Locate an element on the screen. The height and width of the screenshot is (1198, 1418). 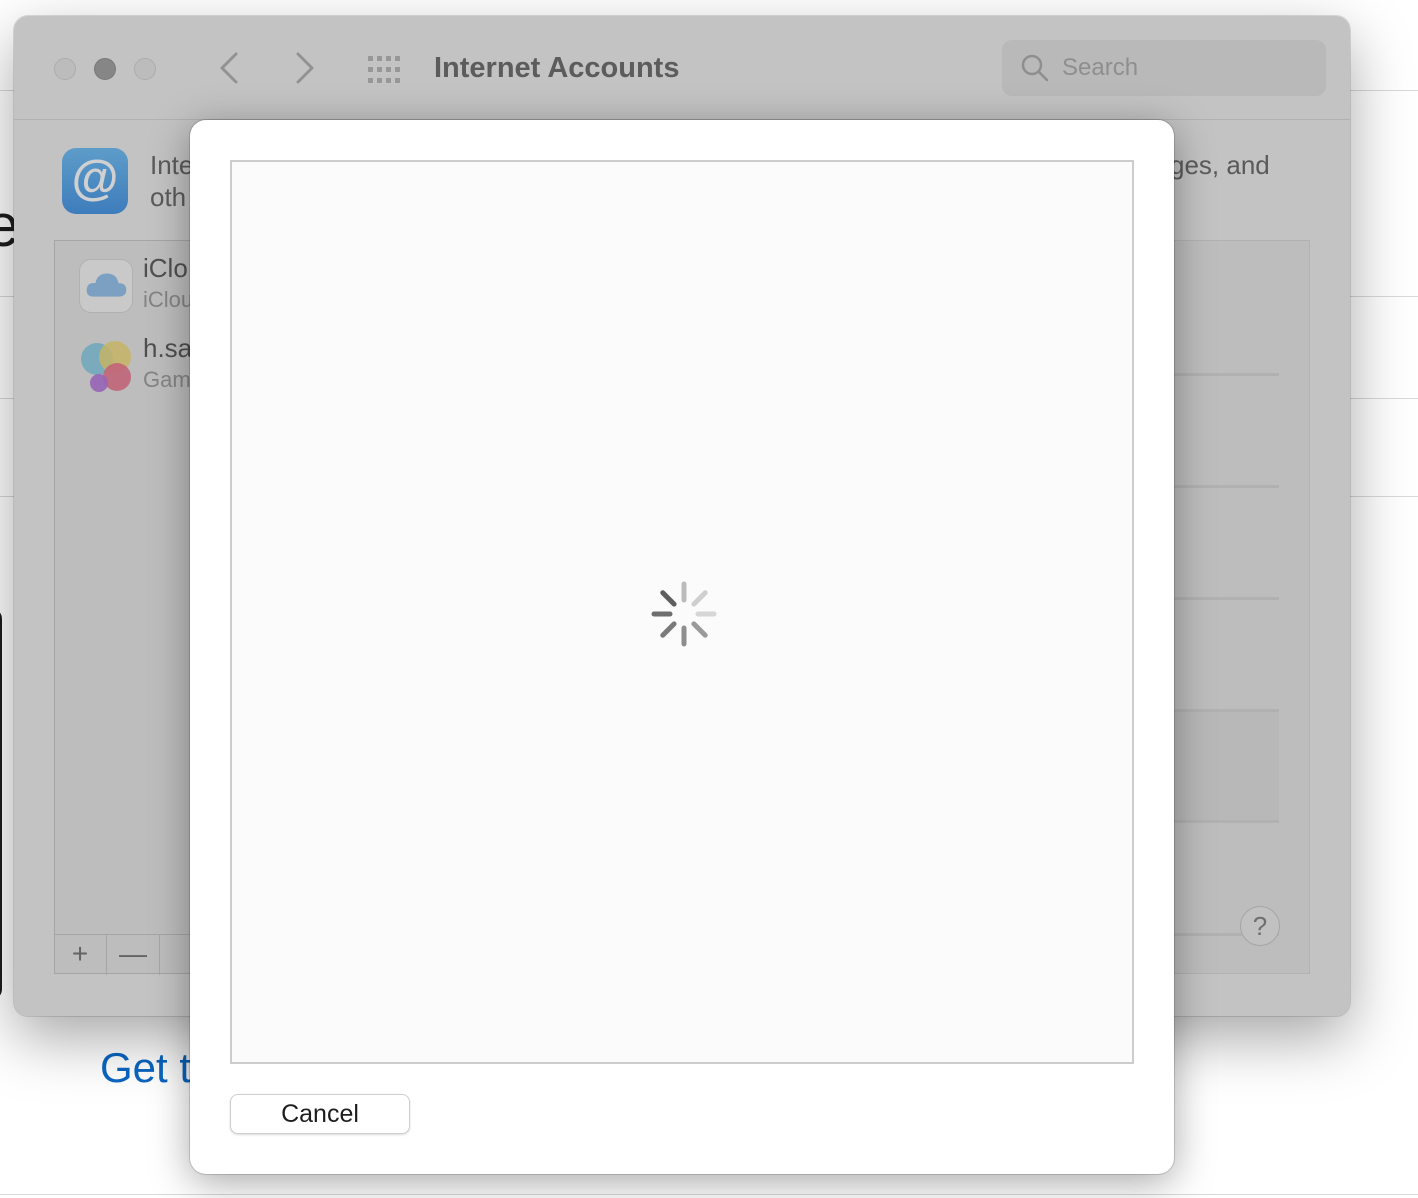
loading-spinner-icon is located at coordinates (684, 614).